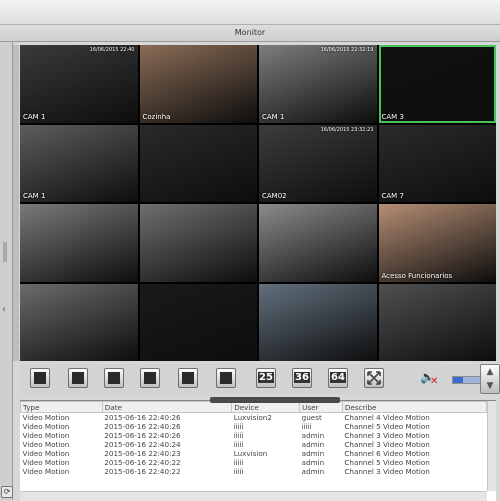 The height and width of the screenshot is (501, 500). I want to click on layout-count-label: 64, so click(338, 377).